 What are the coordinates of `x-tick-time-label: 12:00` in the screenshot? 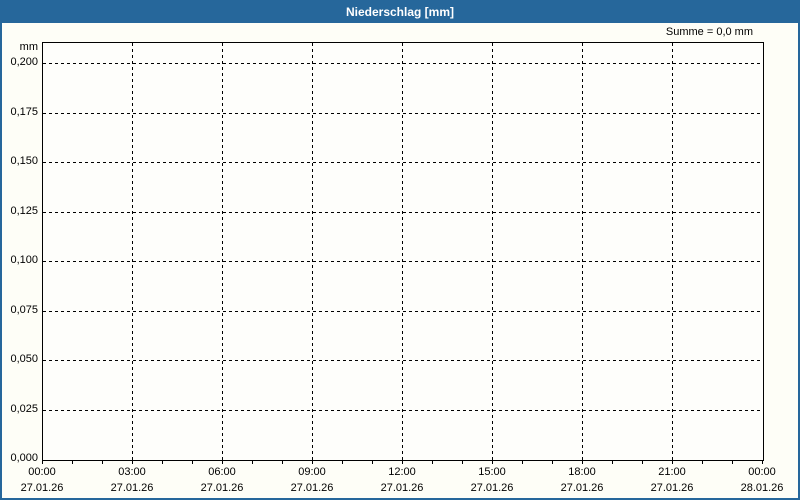 It's located at (402, 472).